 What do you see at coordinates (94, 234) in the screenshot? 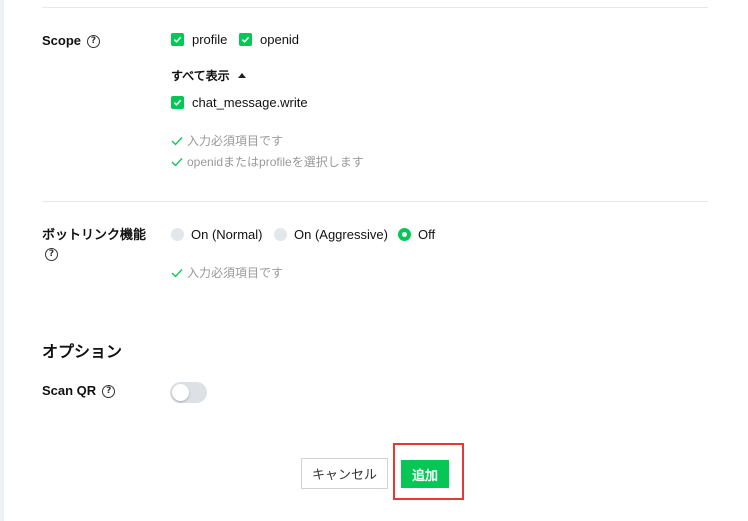
I see `bot-link-label: ボットリンク機能` at bounding box center [94, 234].